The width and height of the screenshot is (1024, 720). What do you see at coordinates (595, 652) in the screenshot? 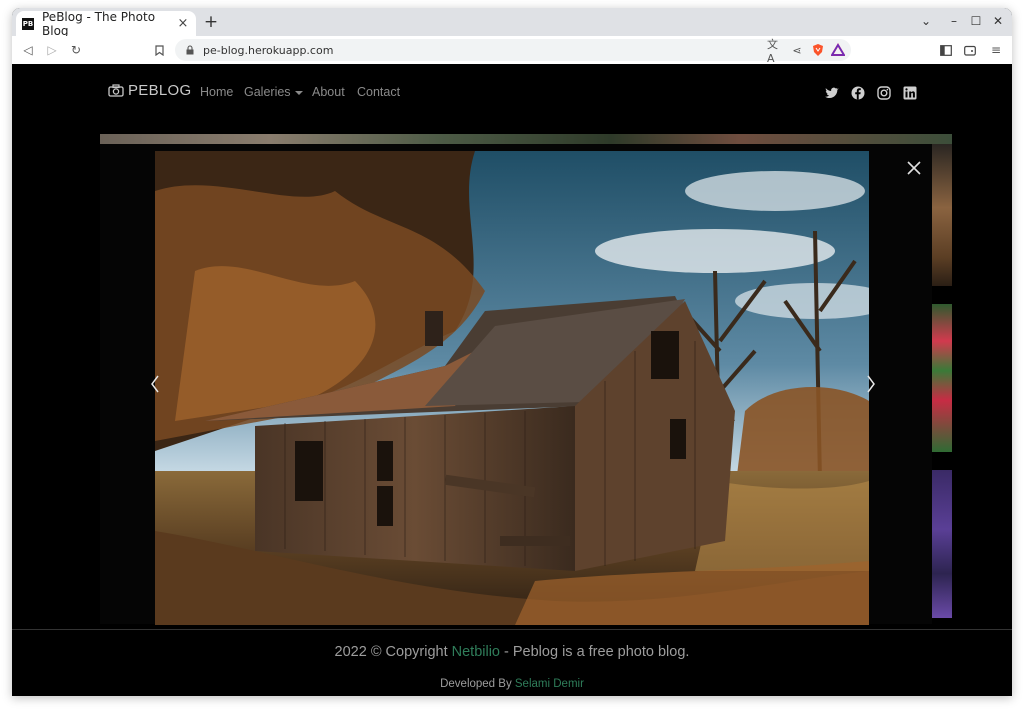
I see `copyright-suffix: - Peblog is a free photo blog.` at bounding box center [595, 652].